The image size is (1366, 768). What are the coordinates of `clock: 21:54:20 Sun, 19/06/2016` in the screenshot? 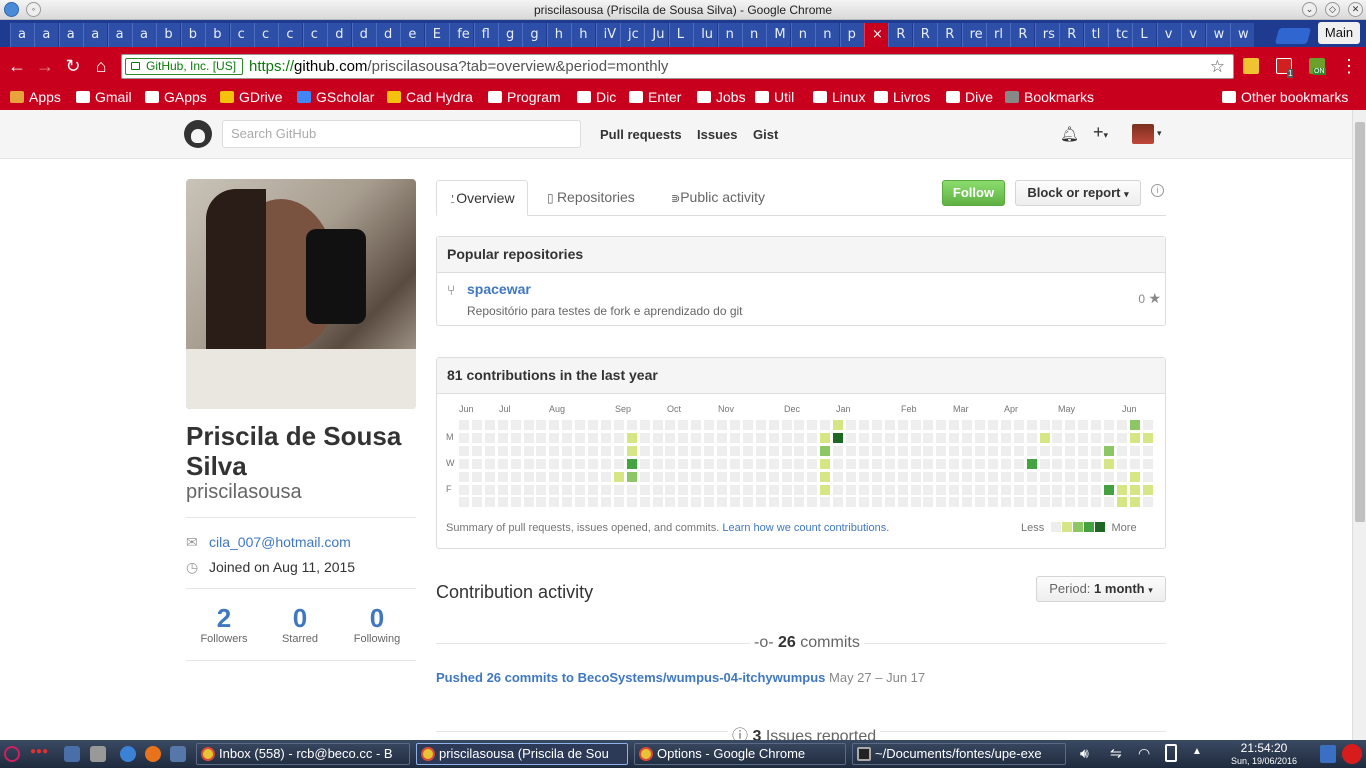 It's located at (1264, 754).